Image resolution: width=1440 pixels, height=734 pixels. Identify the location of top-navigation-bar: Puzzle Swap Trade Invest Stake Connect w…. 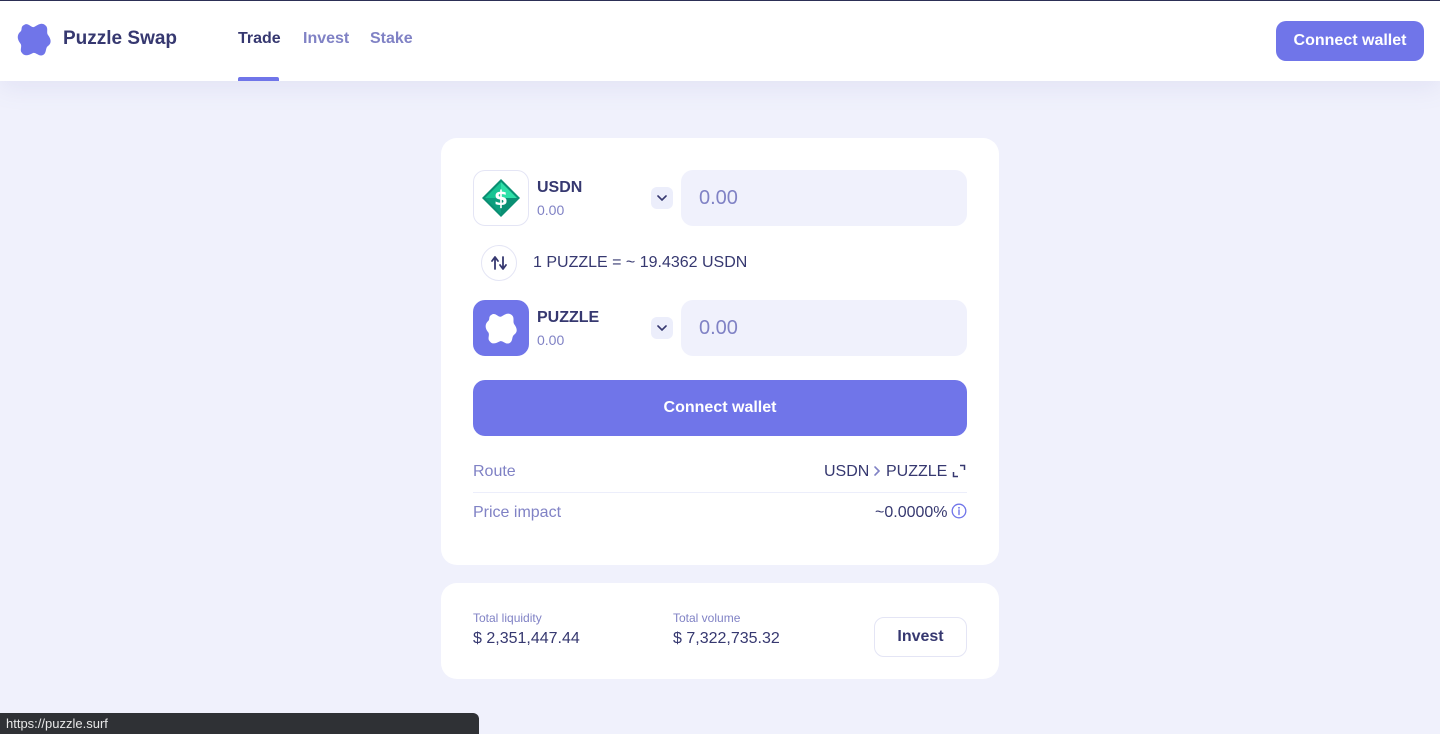
(720, 41).